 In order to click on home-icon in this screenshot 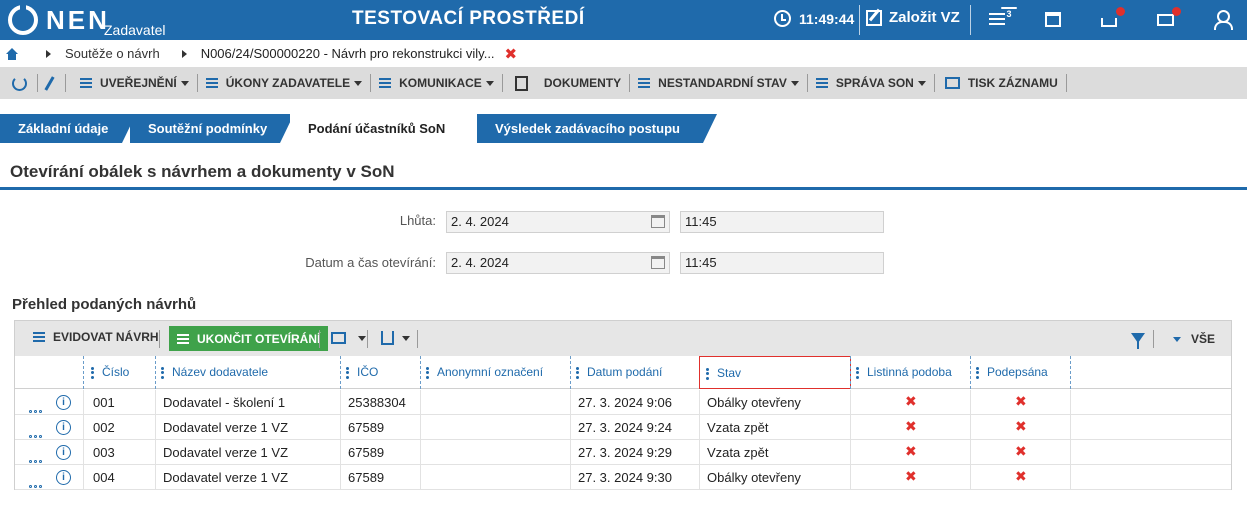, I will do `click(12, 53)`.